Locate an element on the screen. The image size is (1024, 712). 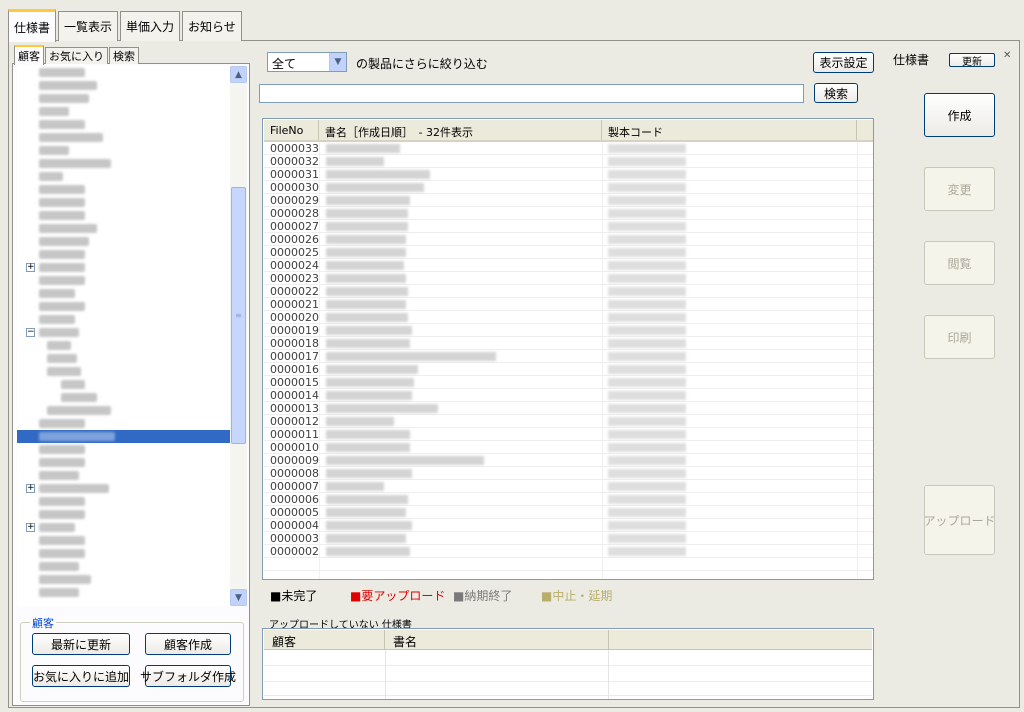
table-row: 0000003 is located at coordinates (568, 538).